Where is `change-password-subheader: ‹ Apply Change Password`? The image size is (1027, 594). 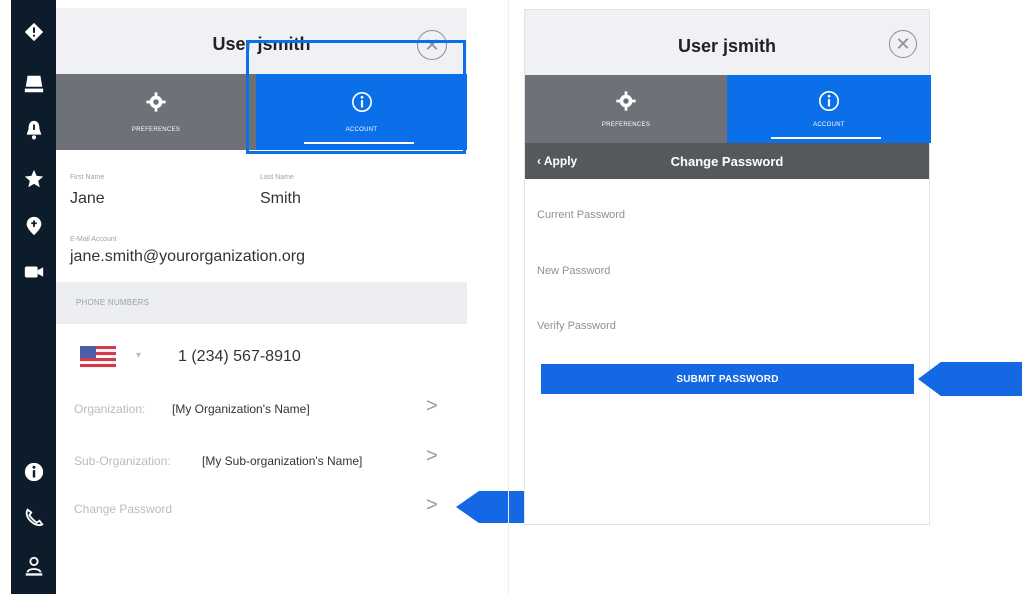
change-password-subheader: ‹ Apply Change Password is located at coordinates (727, 161).